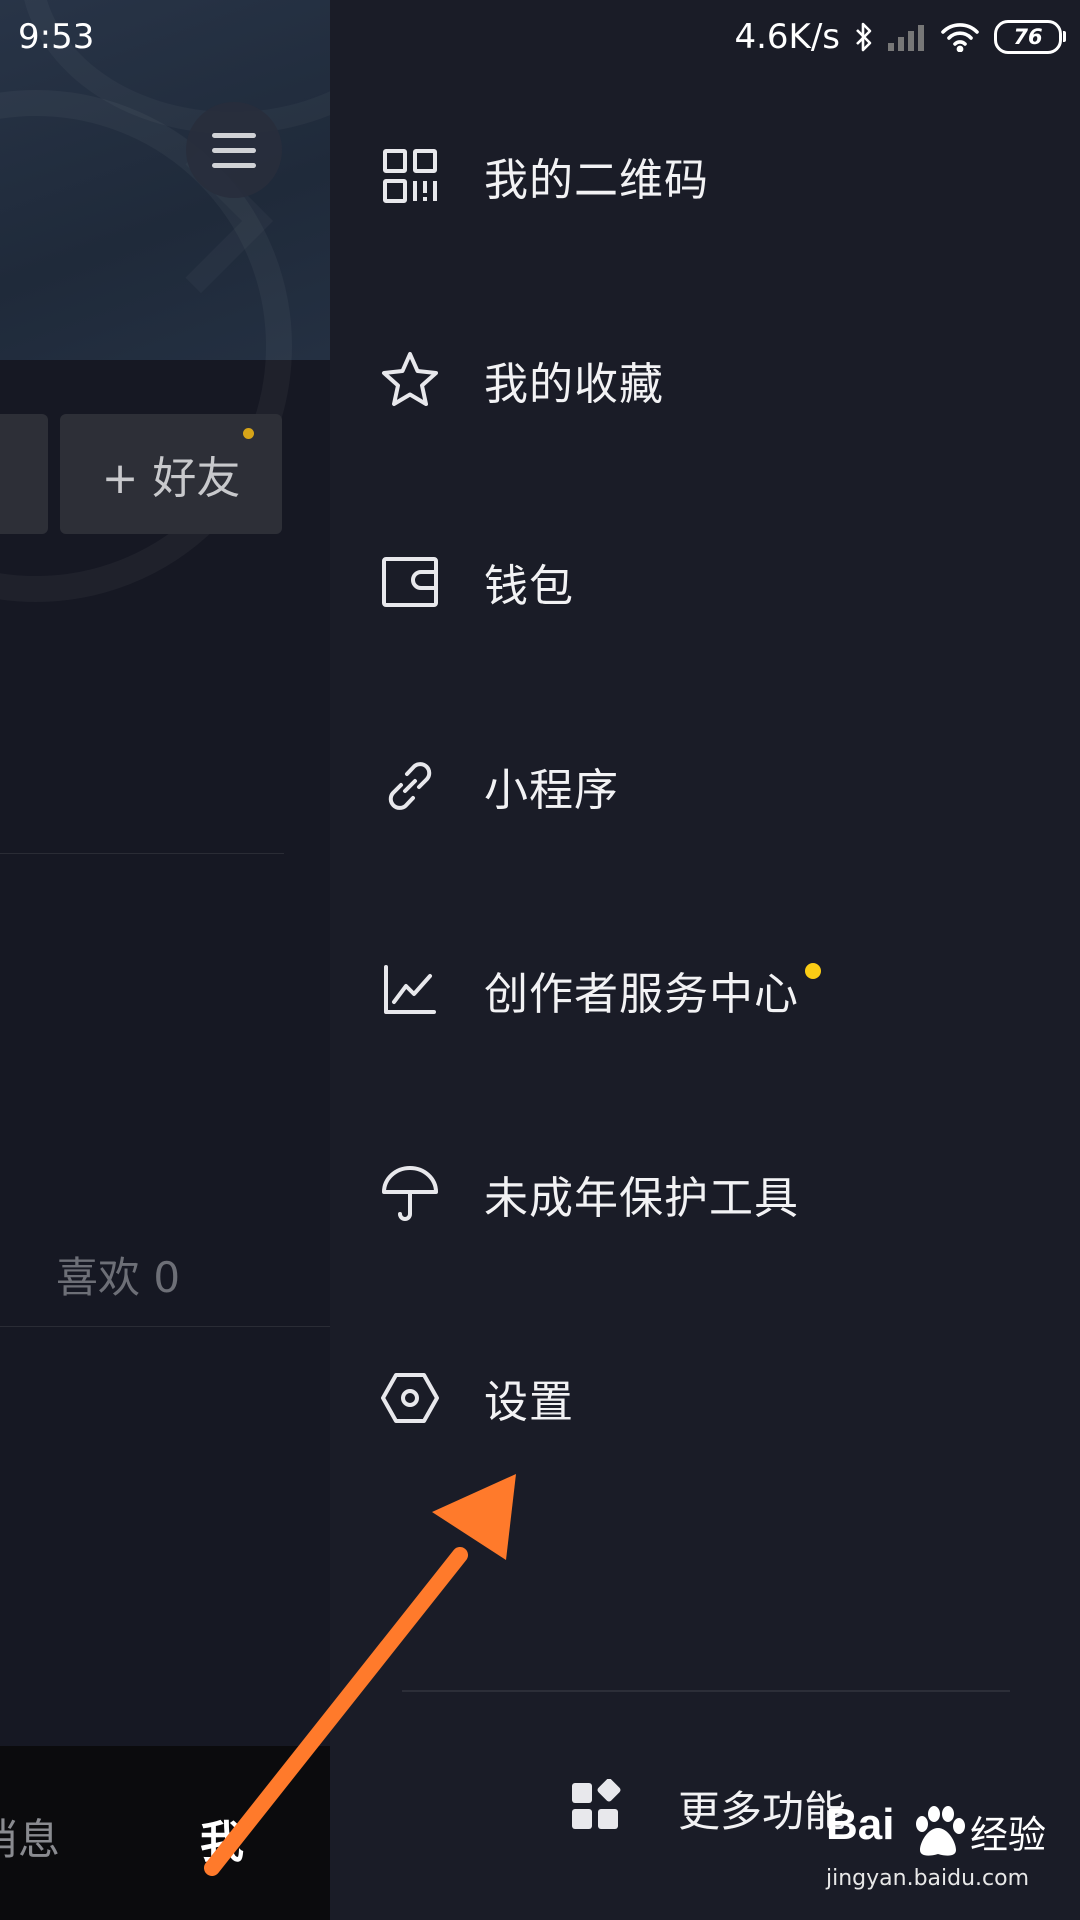 Image resolution: width=1080 pixels, height=1920 pixels. What do you see at coordinates (787, 37) in the screenshot?
I see `network-speed: 4.6K/s` at bounding box center [787, 37].